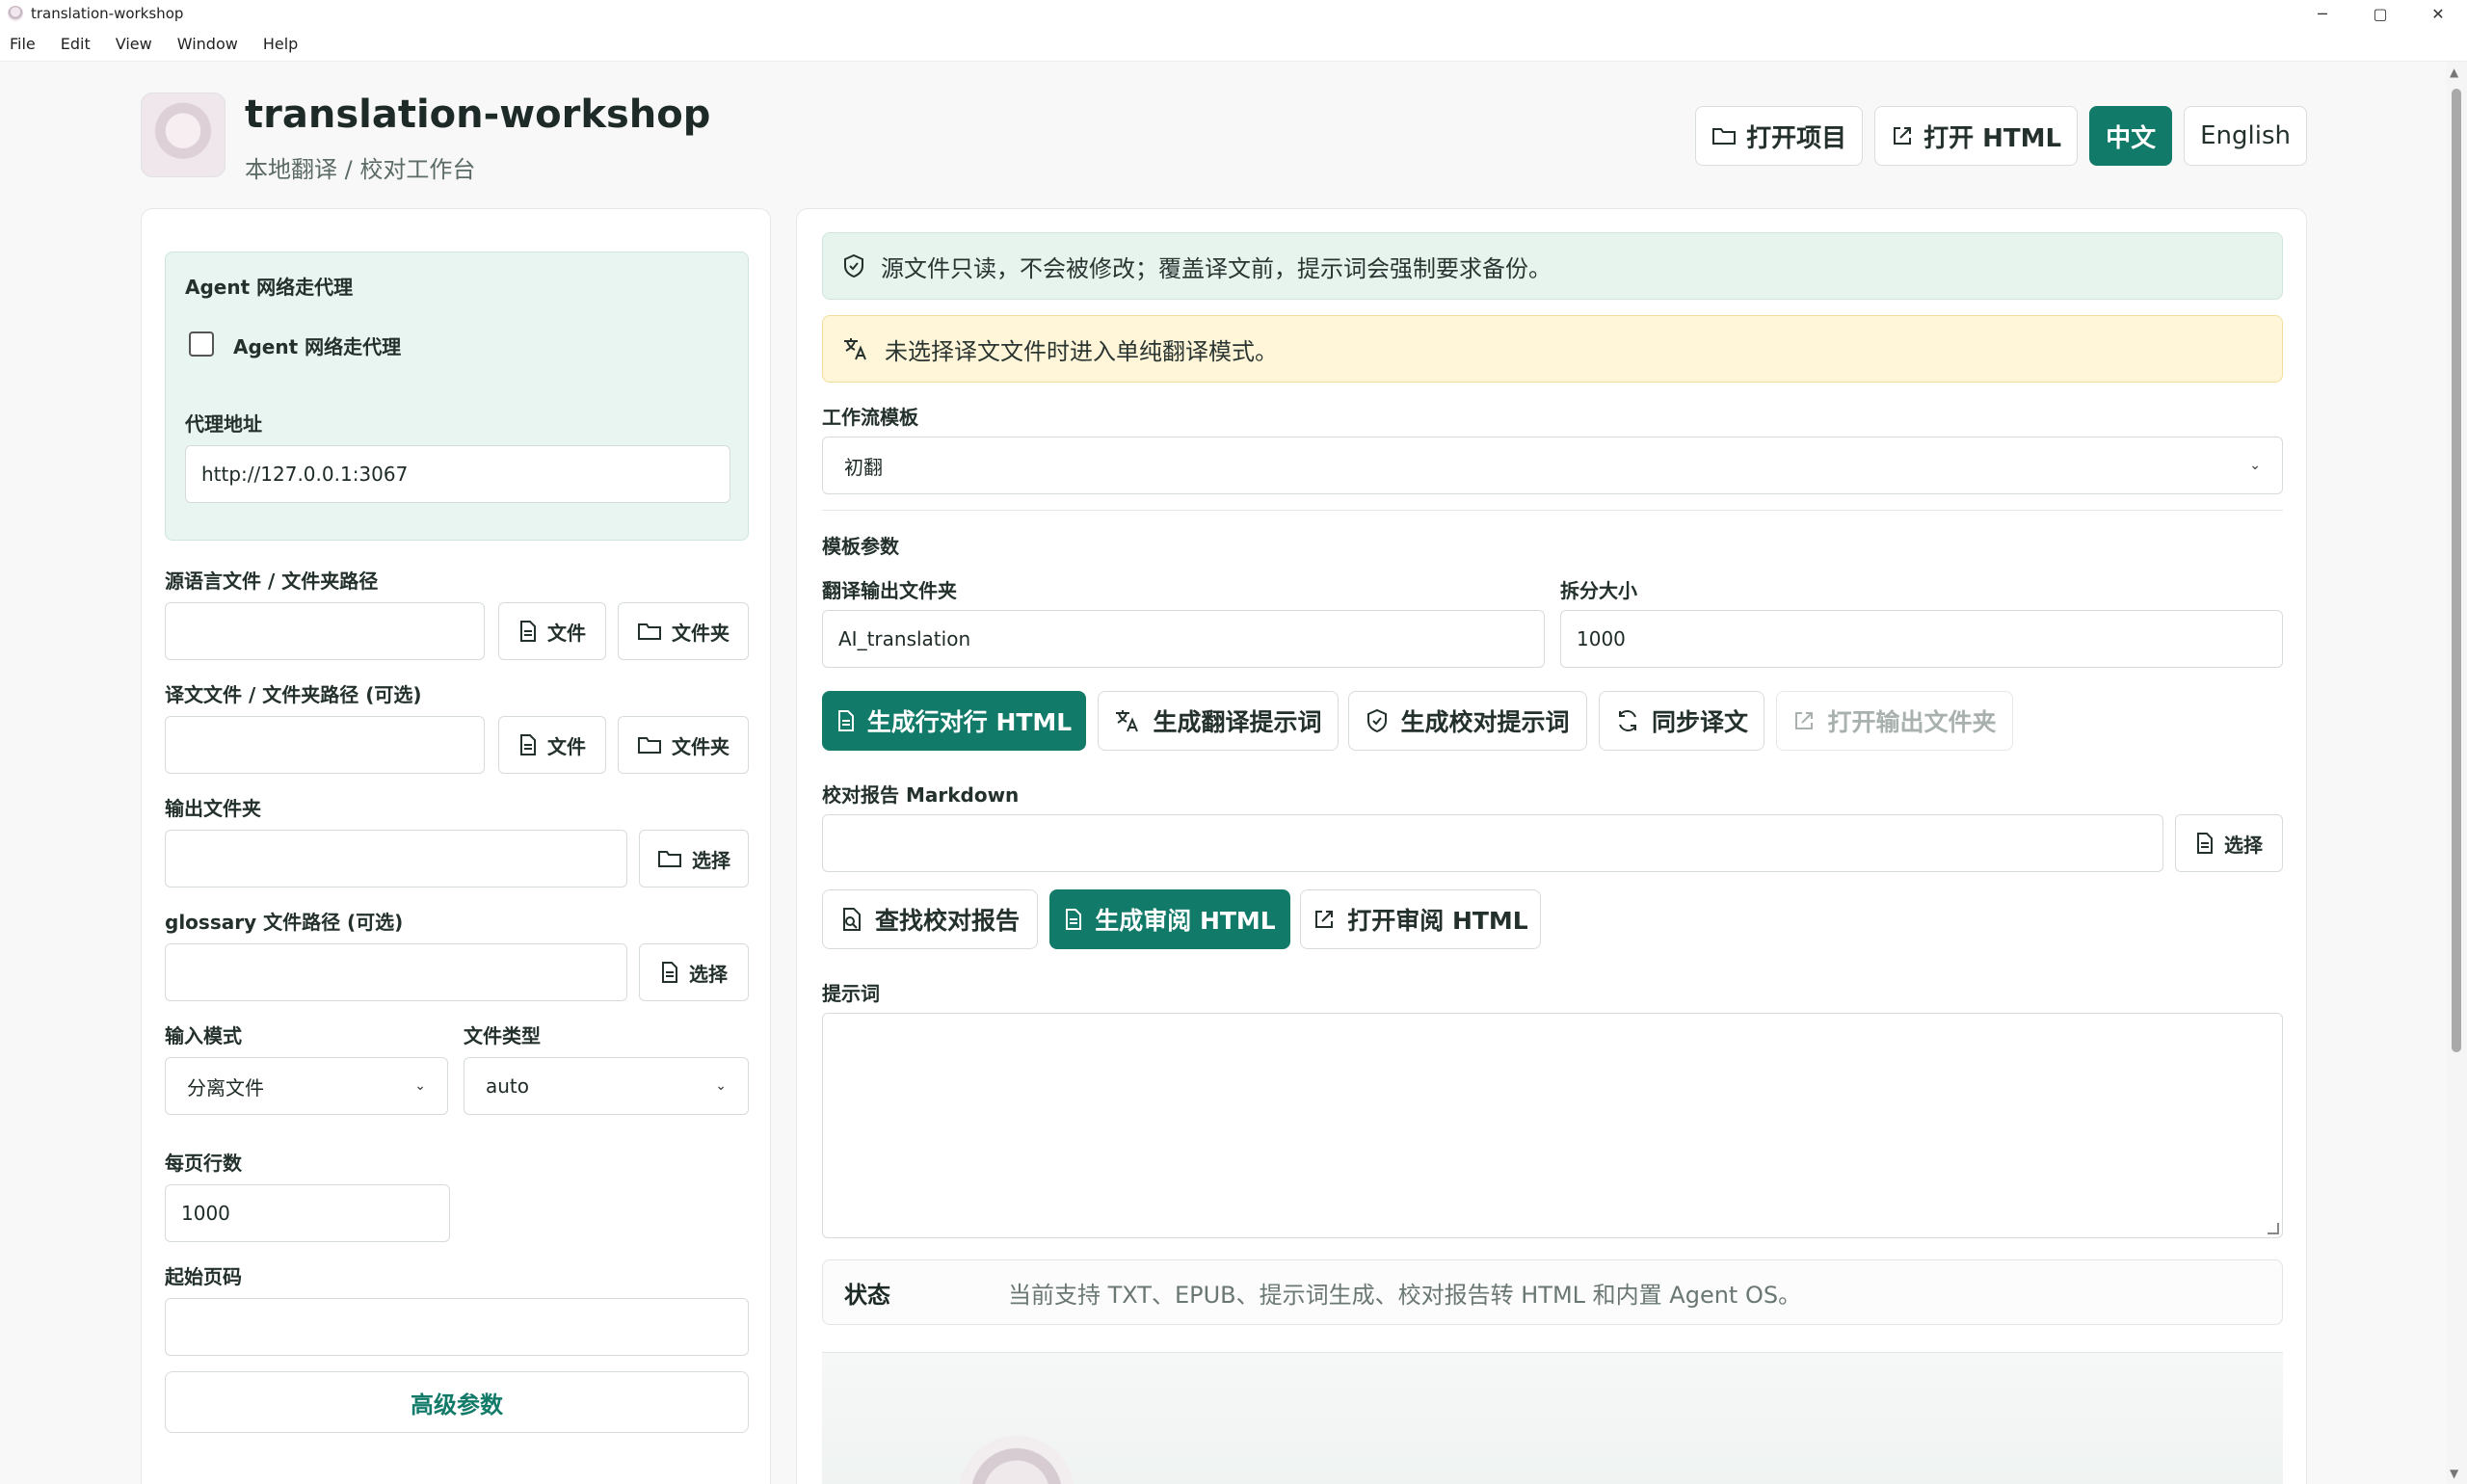 The image size is (2467, 1484). I want to click on open-output-folder-button: 打开输出文件夹, so click(1894, 721).